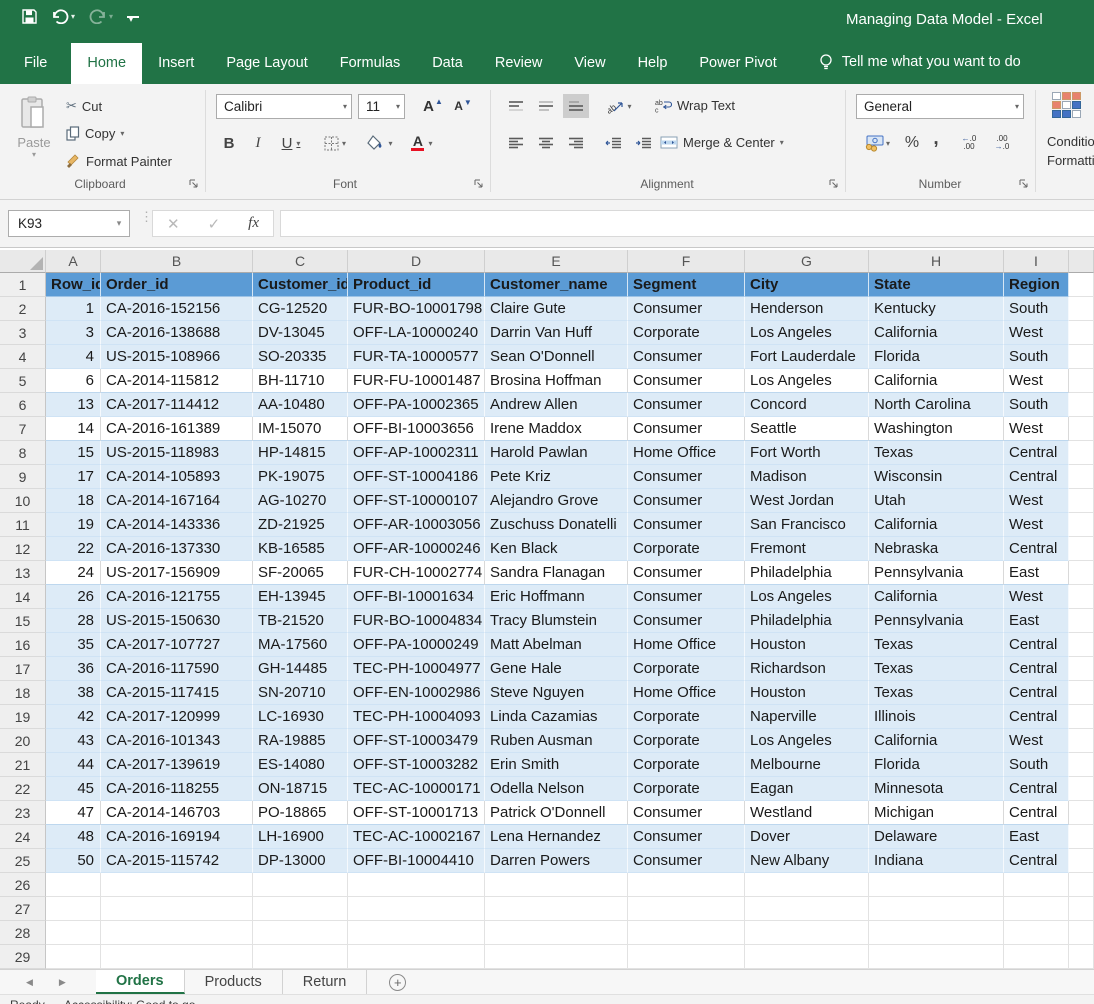  Describe the element at coordinates (300, 501) in the screenshot. I see `cell: AG-10270` at that location.